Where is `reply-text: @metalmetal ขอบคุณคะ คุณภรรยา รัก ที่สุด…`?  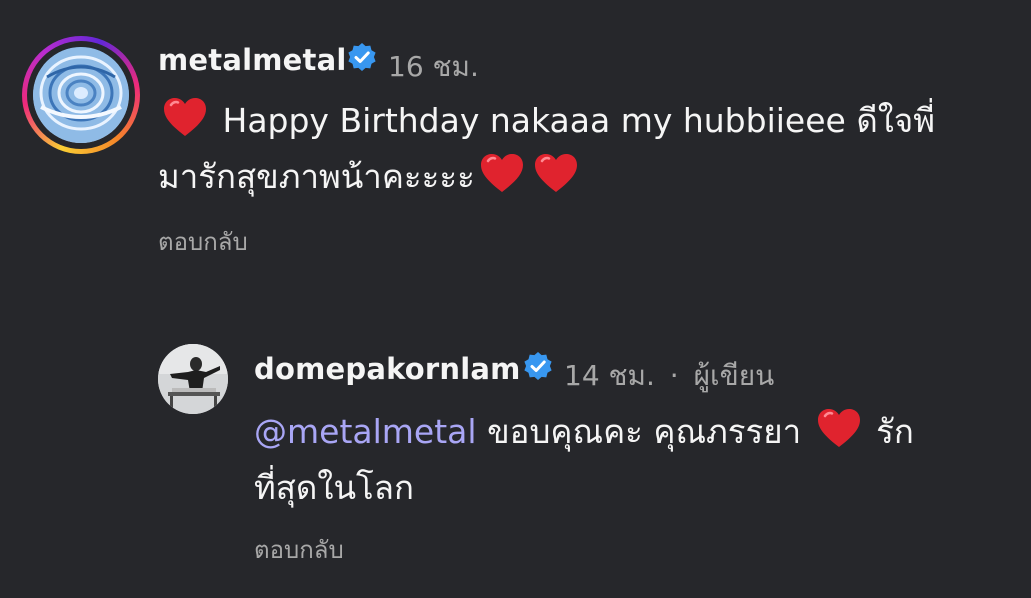
reply-text: @metalmetal ขอบคุณคะ คุณภรรยา รัก ที่สุด… is located at coordinates (634, 460).